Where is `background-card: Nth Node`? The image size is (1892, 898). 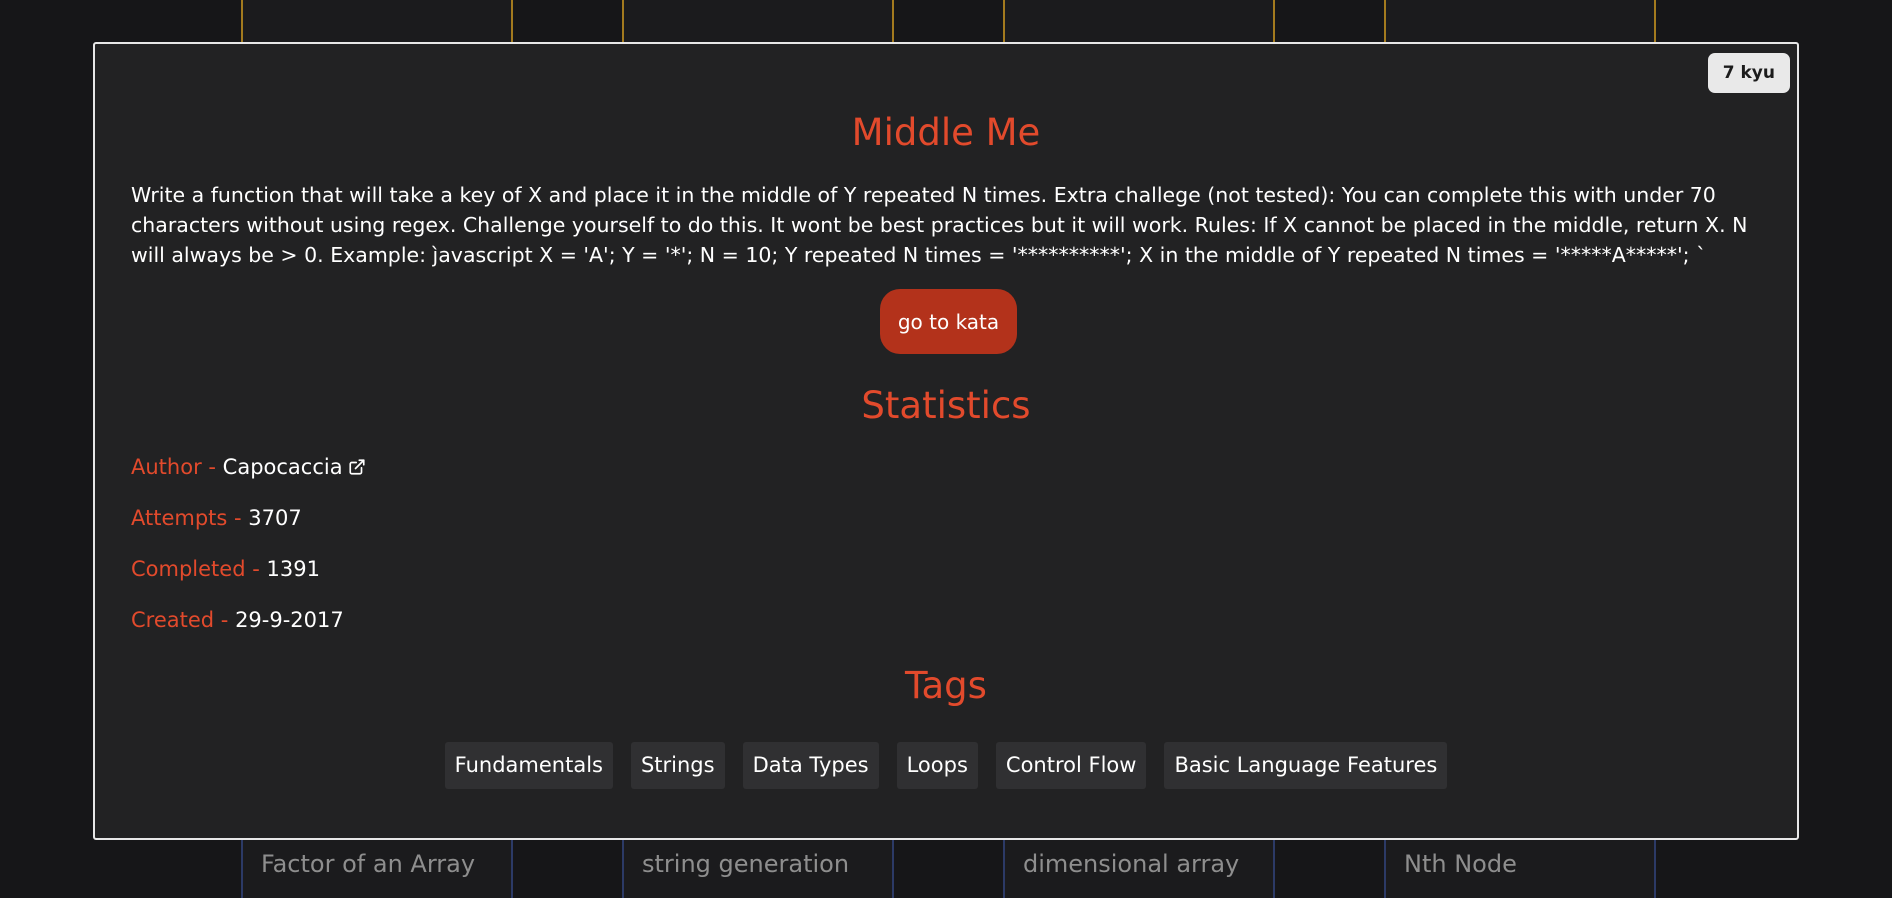
background-card: Nth Node is located at coordinates (1520, 868).